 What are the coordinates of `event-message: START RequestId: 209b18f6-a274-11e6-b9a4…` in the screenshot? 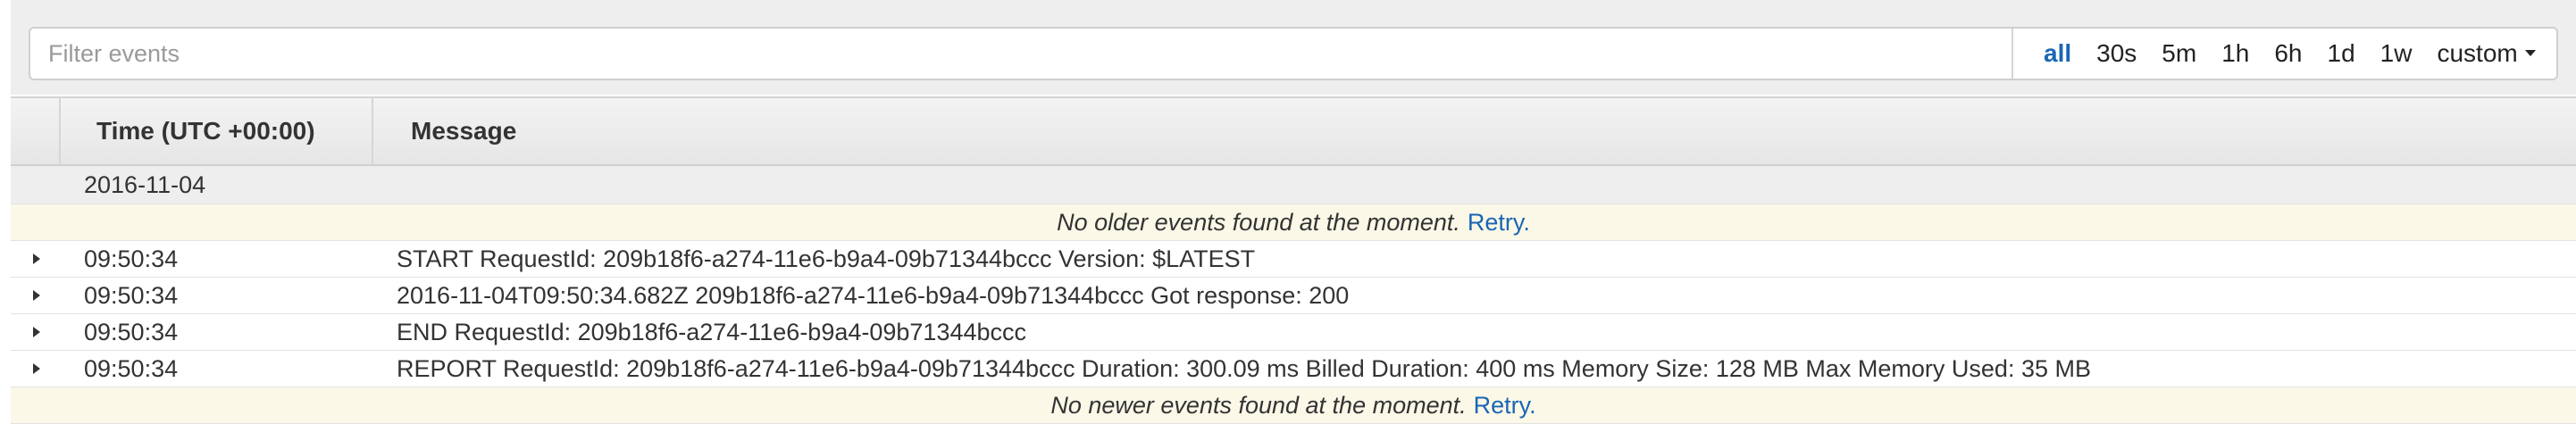 It's located at (827, 258).